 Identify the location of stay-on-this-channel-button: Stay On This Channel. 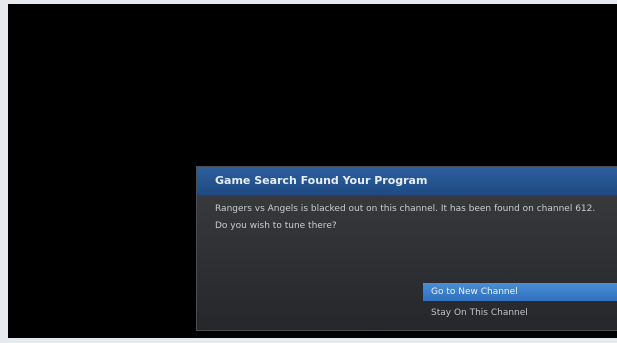
(520, 313).